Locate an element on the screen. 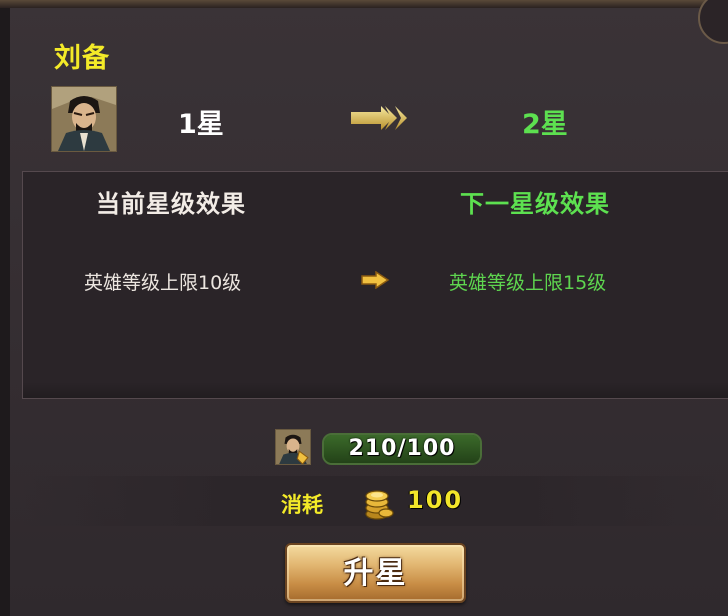  hero-fragment-portrait-icon is located at coordinates (293, 447).